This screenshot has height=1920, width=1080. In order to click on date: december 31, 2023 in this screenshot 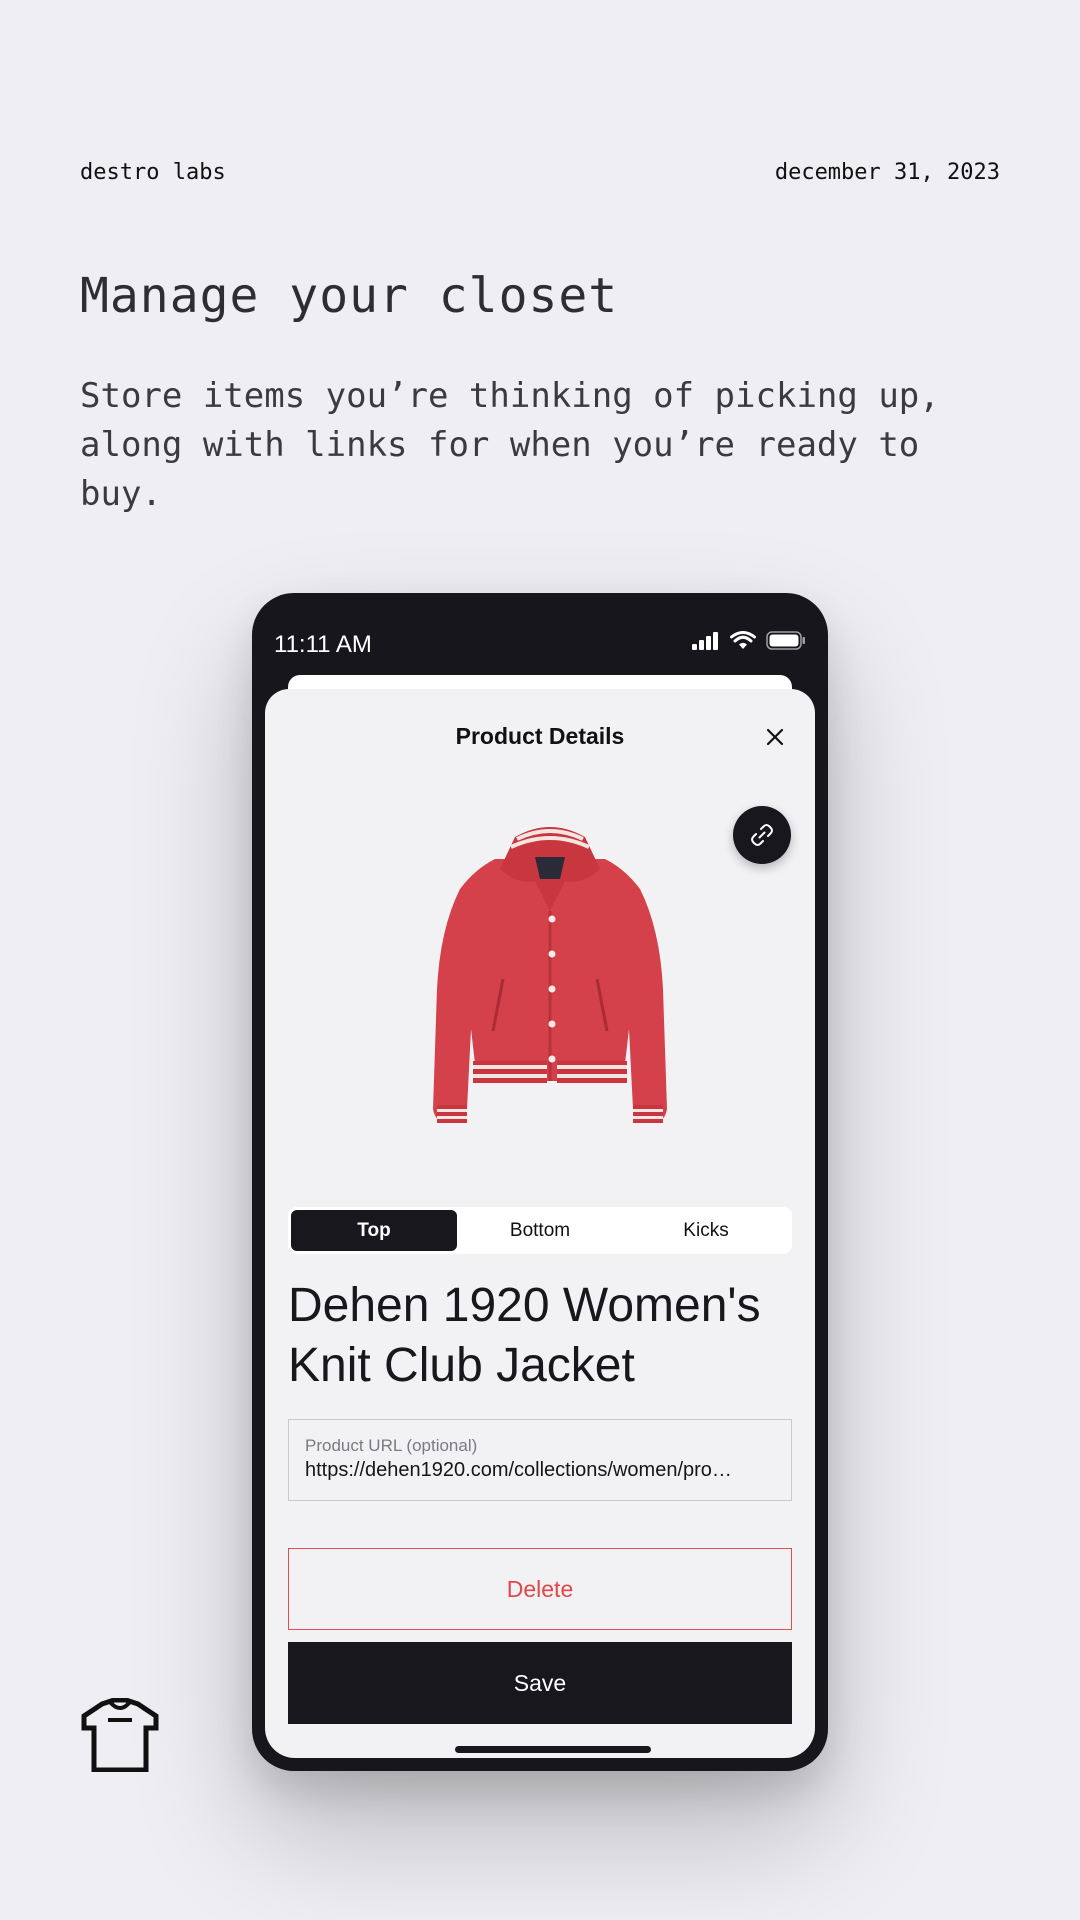, I will do `click(887, 172)`.